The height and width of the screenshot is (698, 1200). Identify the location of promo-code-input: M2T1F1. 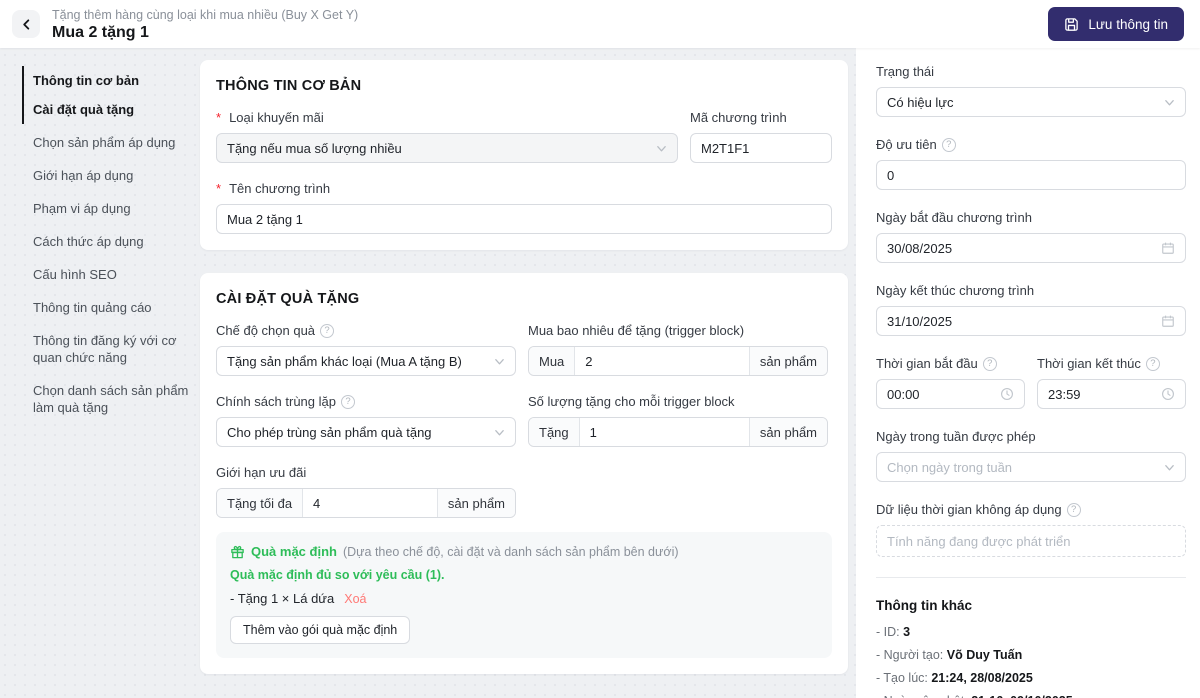
(761, 148).